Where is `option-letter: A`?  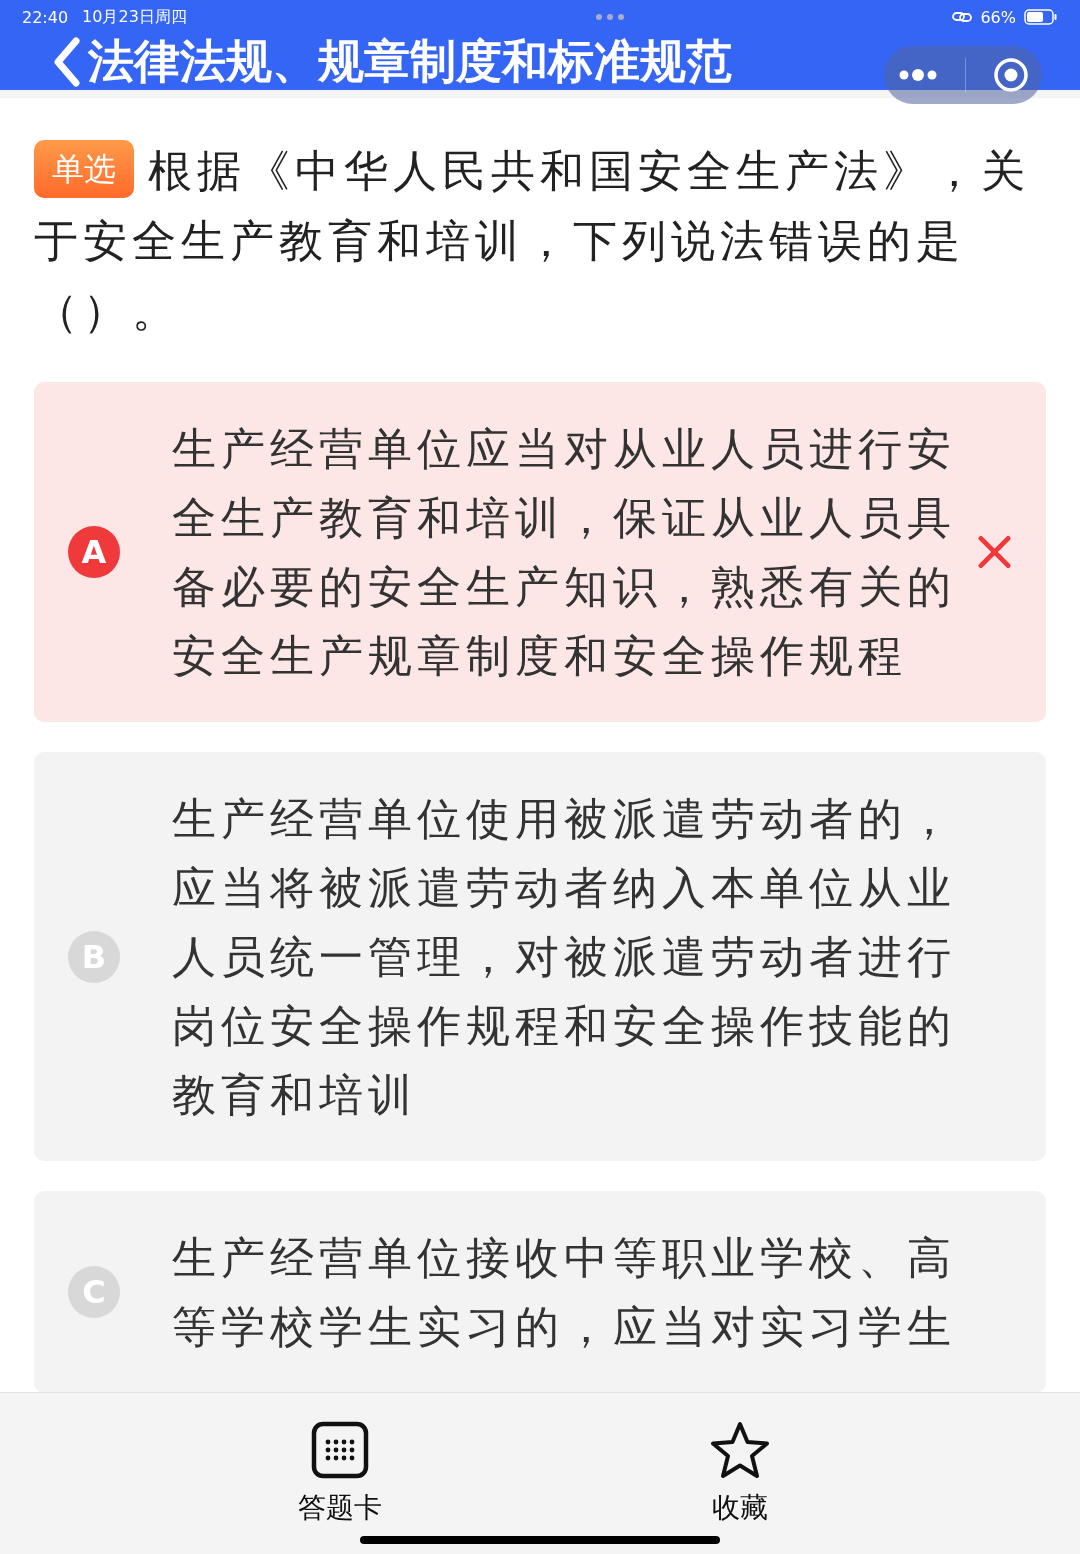
option-letter: A is located at coordinates (94, 552).